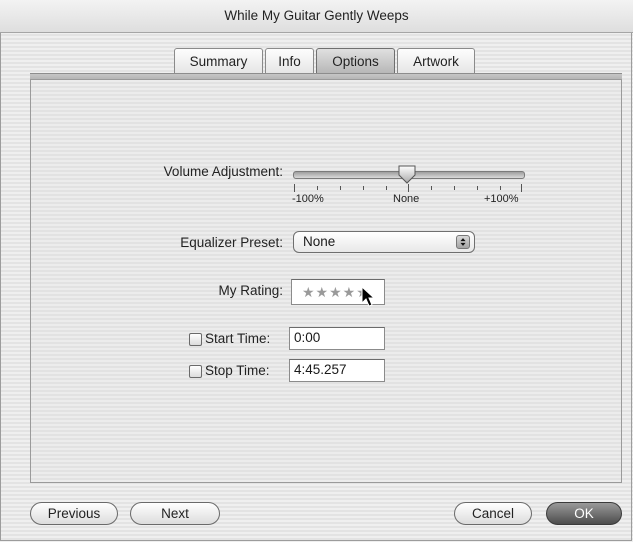  I want to click on next-button: Next, so click(175, 513).